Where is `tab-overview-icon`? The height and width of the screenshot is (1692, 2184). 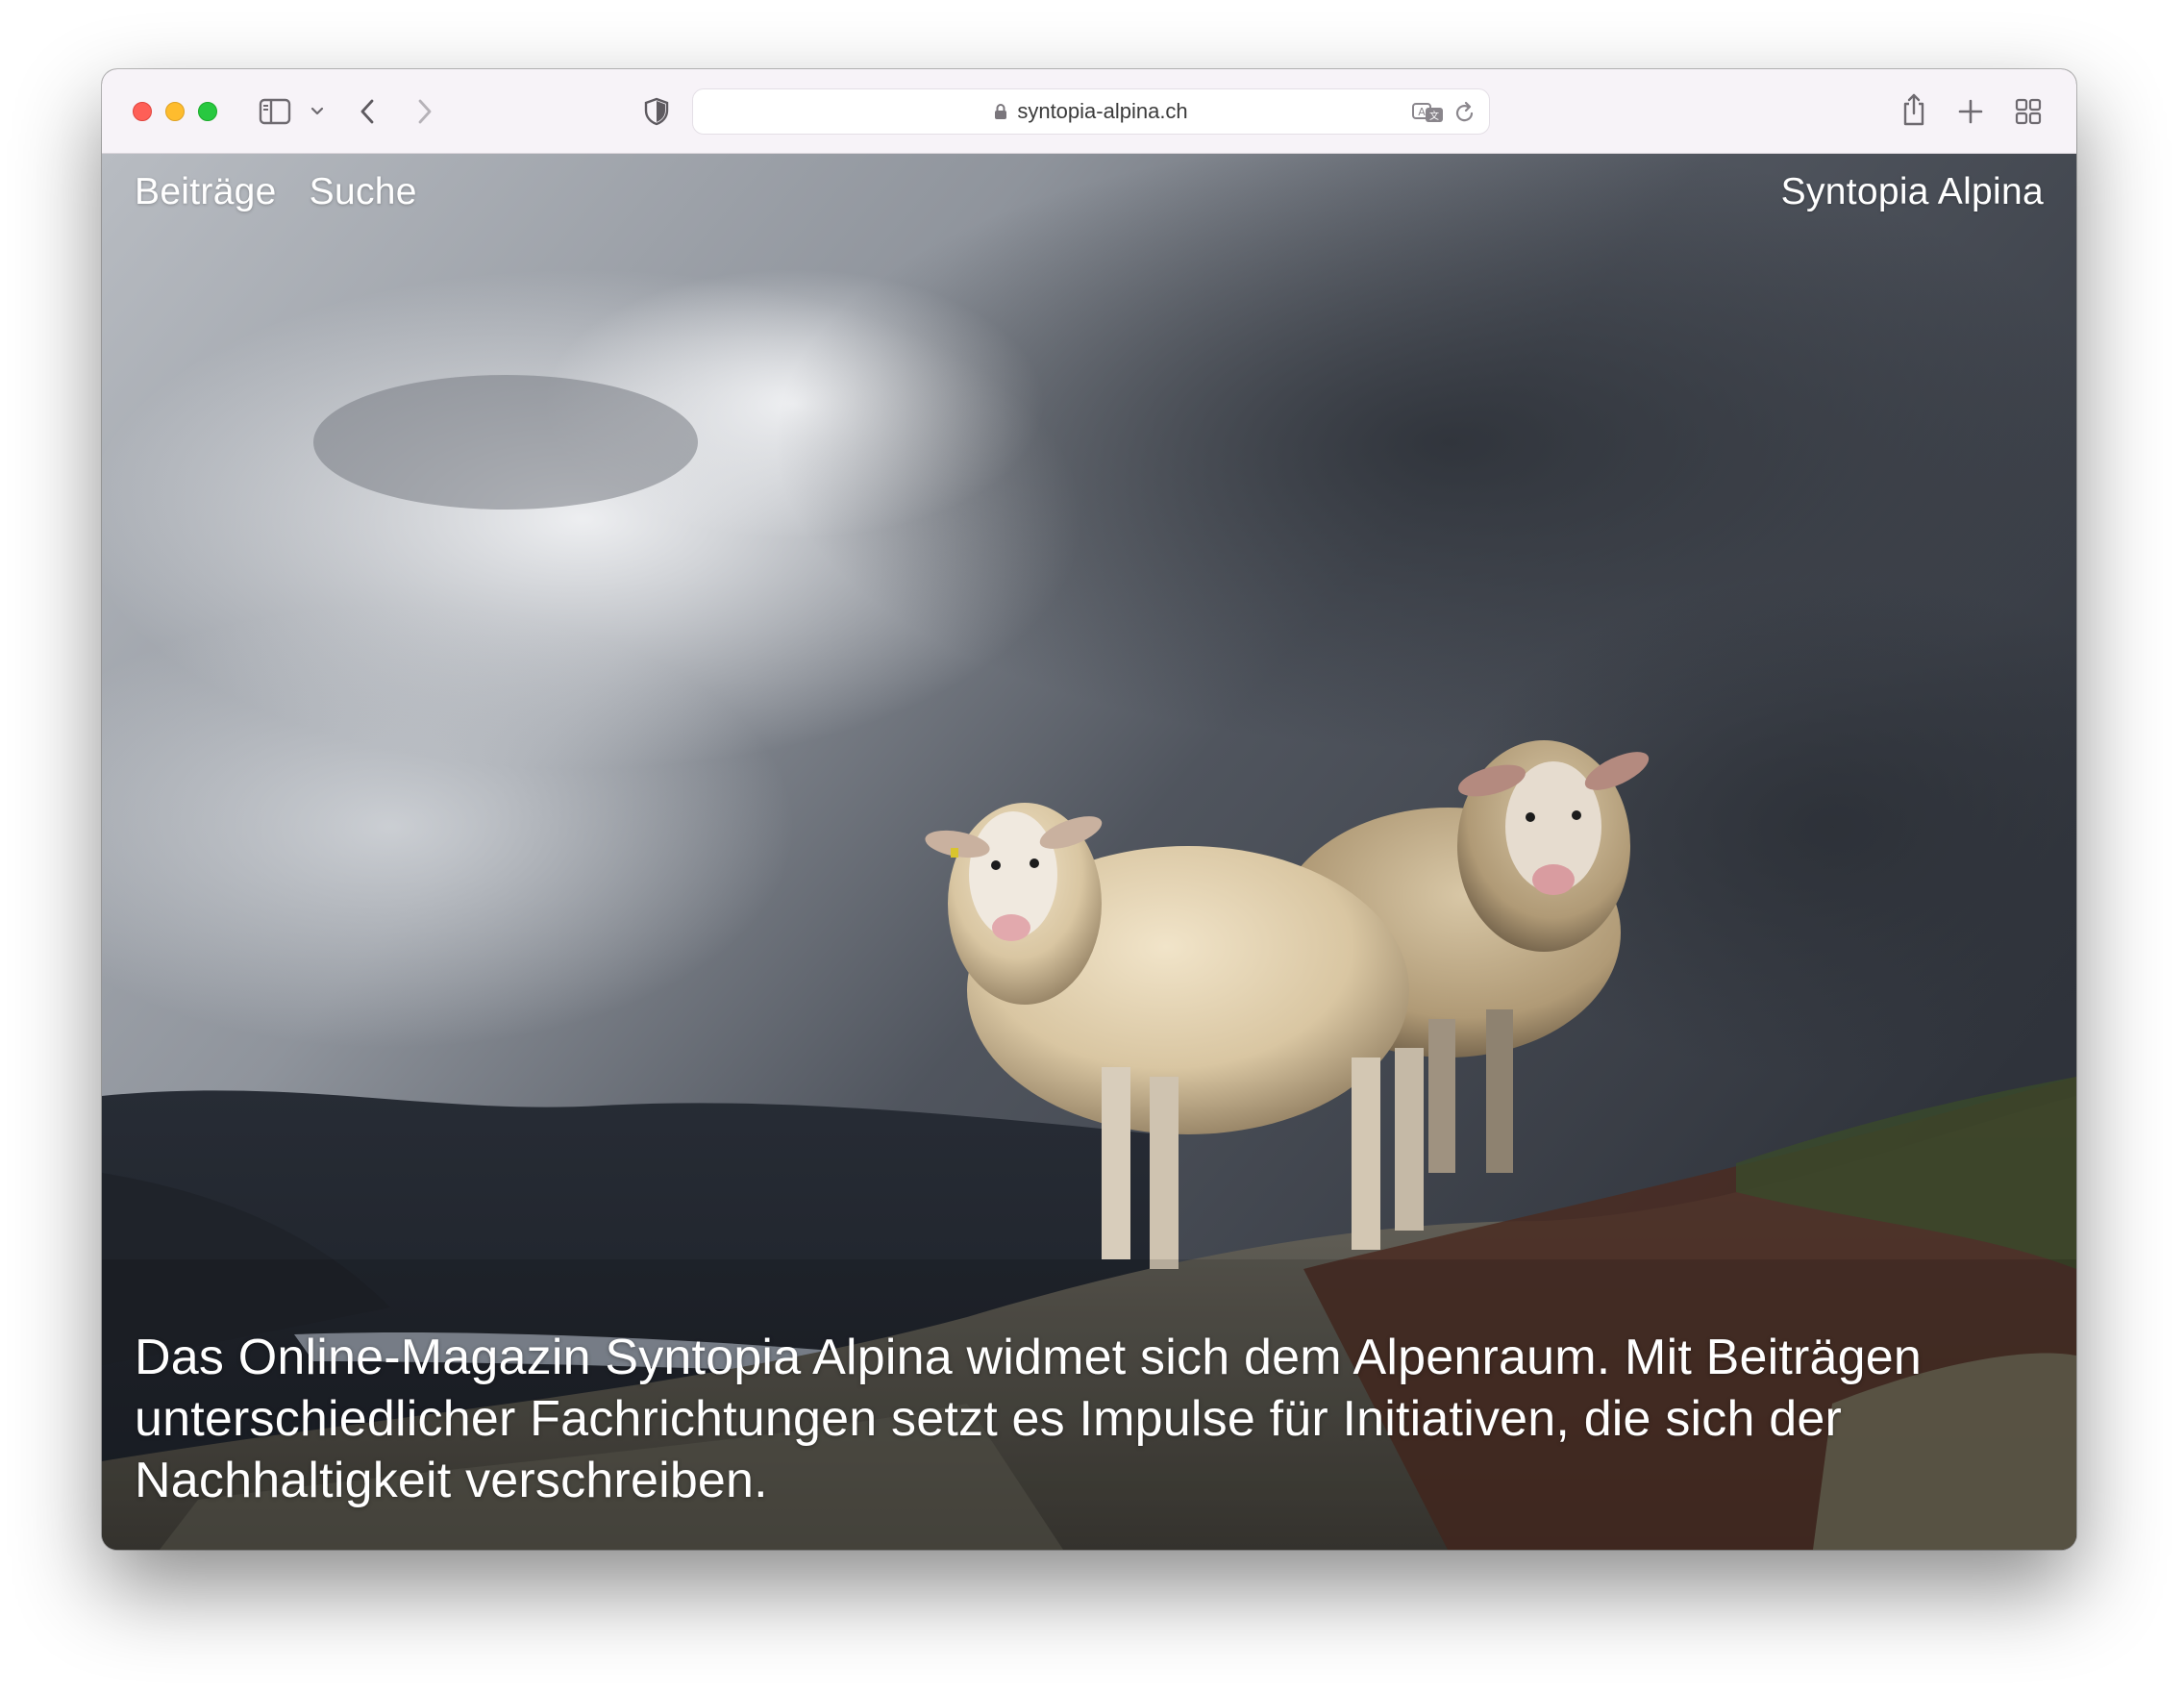 tab-overview-icon is located at coordinates (2029, 111).